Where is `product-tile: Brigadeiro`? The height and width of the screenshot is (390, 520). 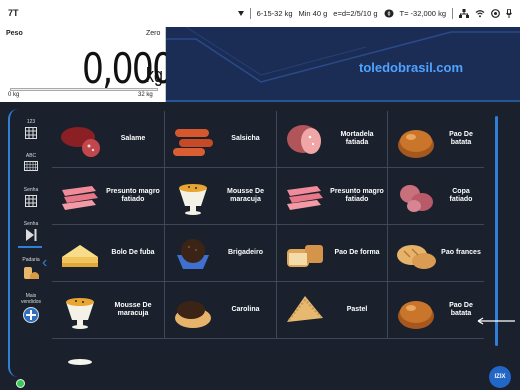 product-tile: Brigadeiro is located at coordinates (221, 253).